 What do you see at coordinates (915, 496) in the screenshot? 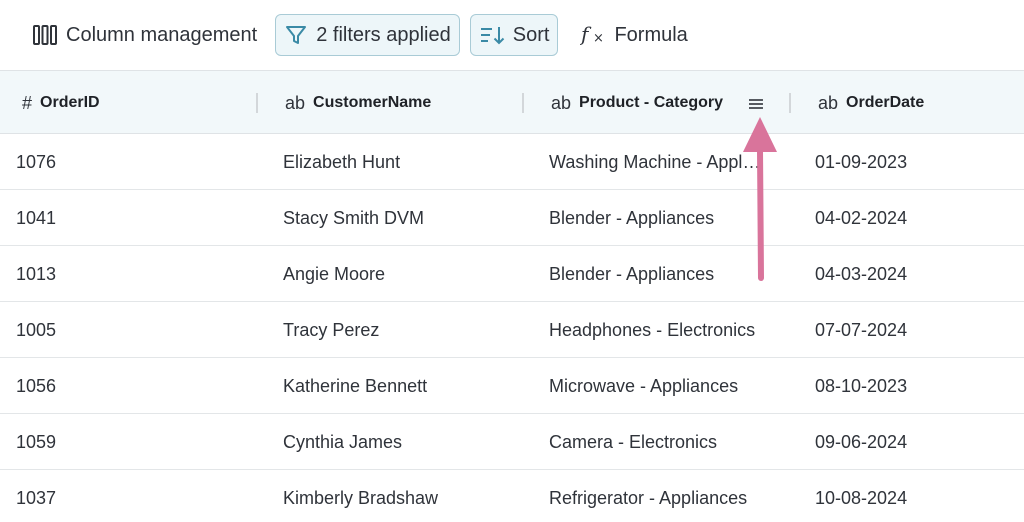
I see `cell-orderdate: 10-08-2024` at bounding box center [915, 496].